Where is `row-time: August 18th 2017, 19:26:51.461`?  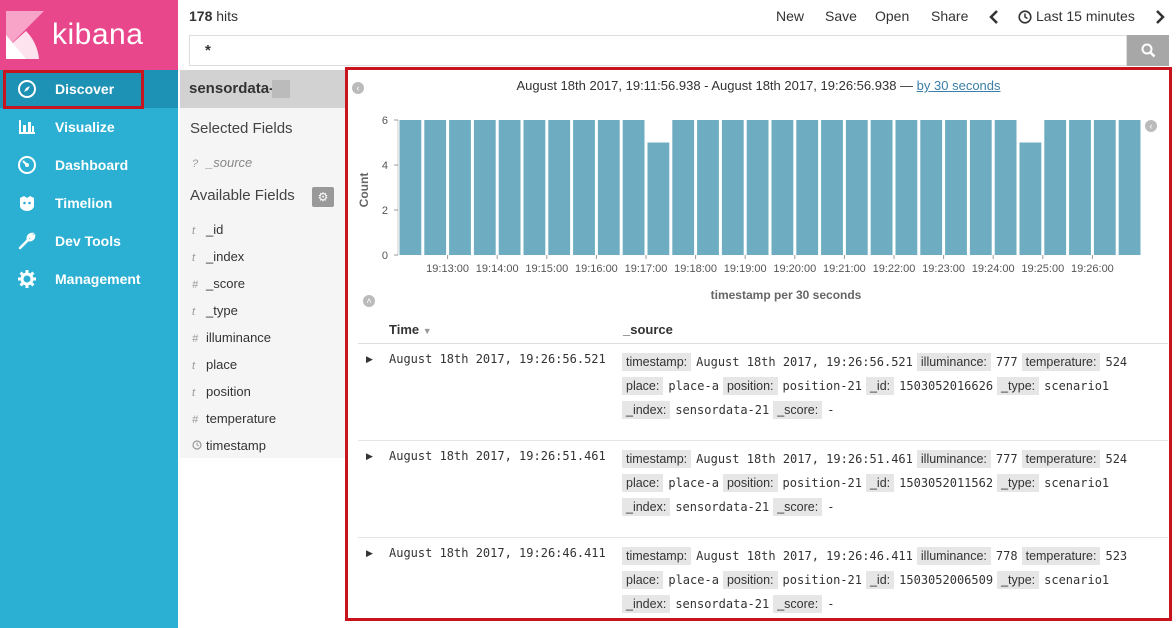
row-time: August 18th 2017, 19:26:51.461 is located at coordinates (497, 456).